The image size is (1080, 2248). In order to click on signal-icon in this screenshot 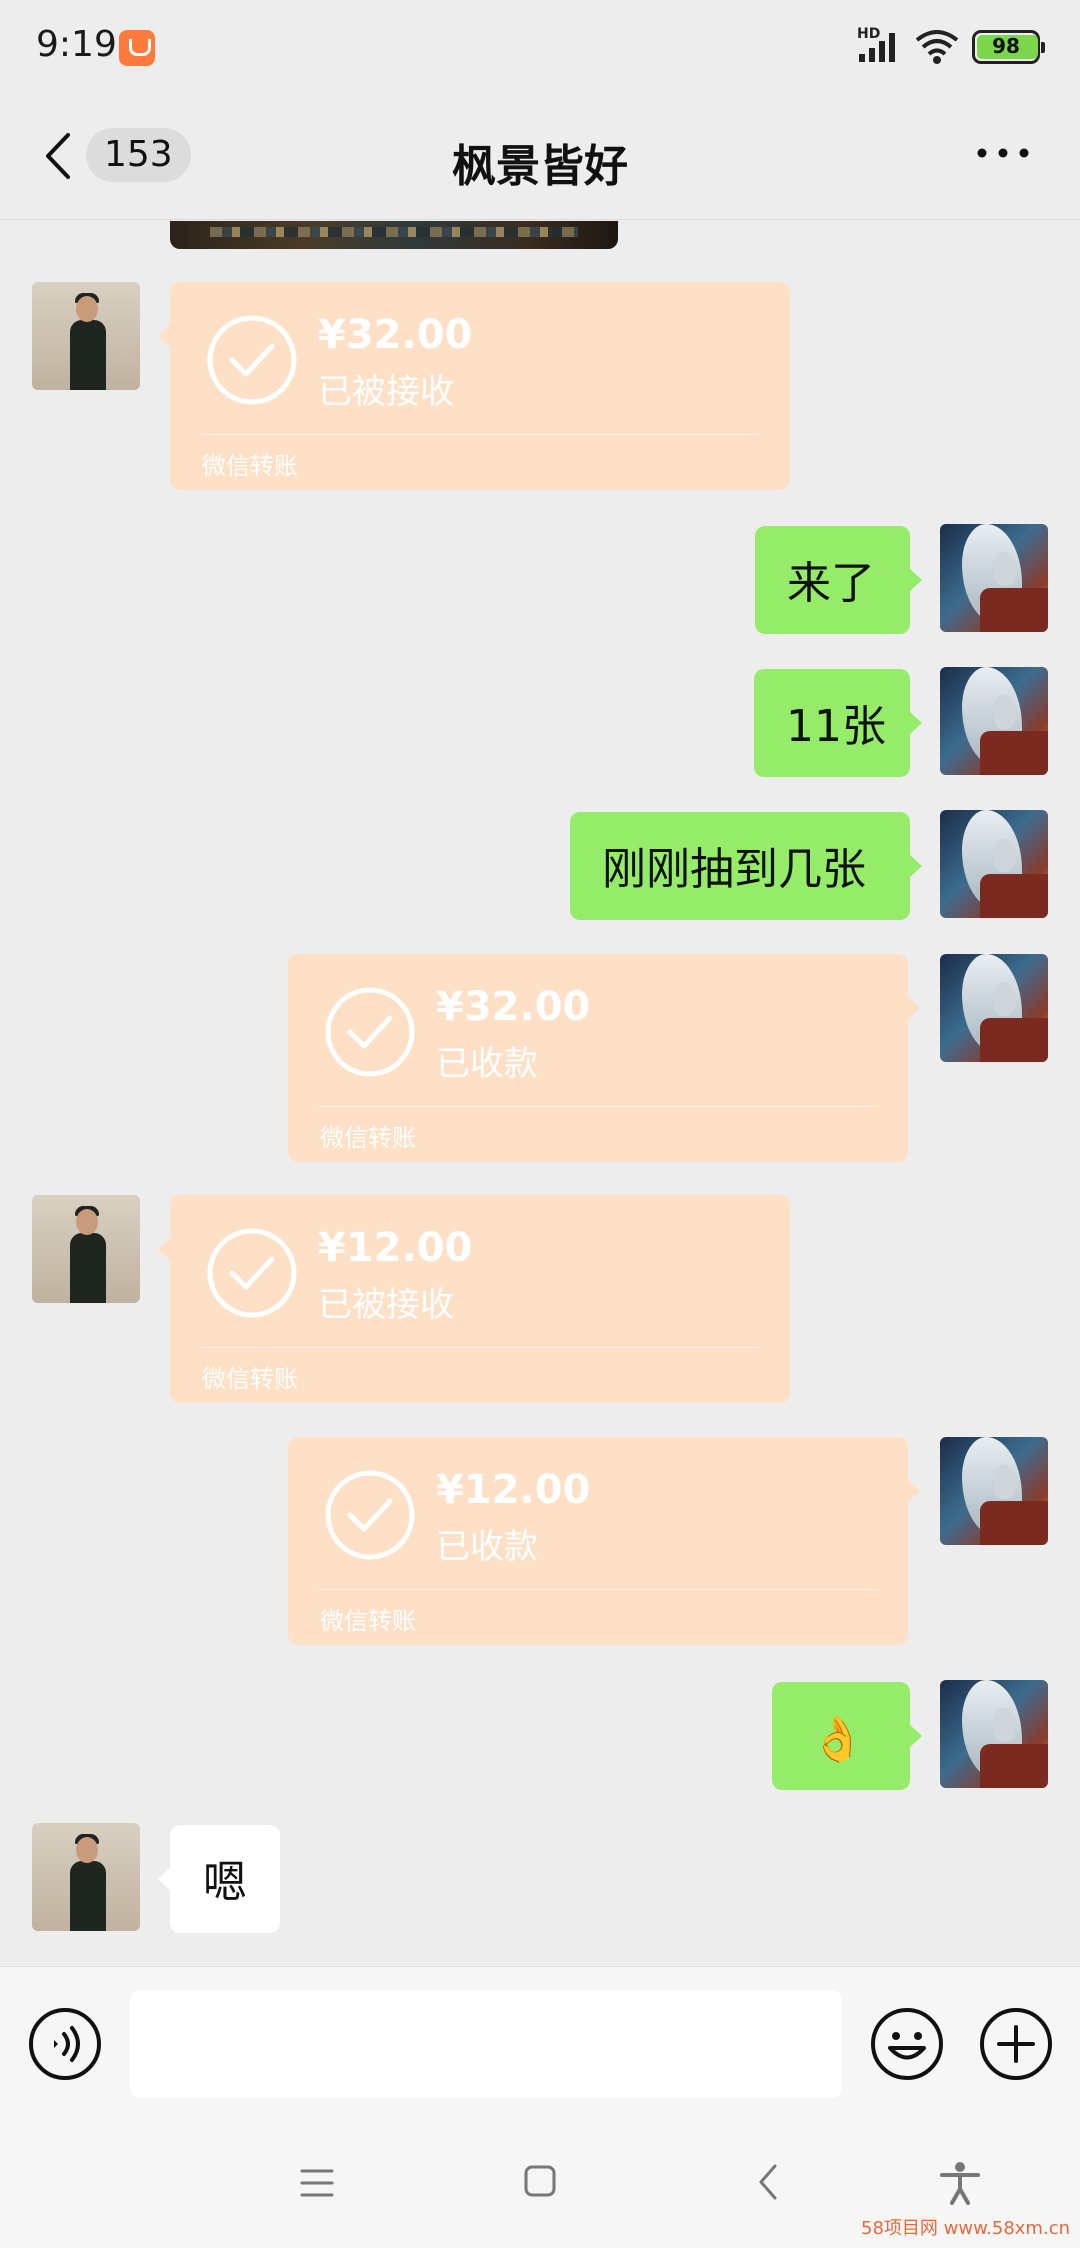, I will do `click(877, 47)`.